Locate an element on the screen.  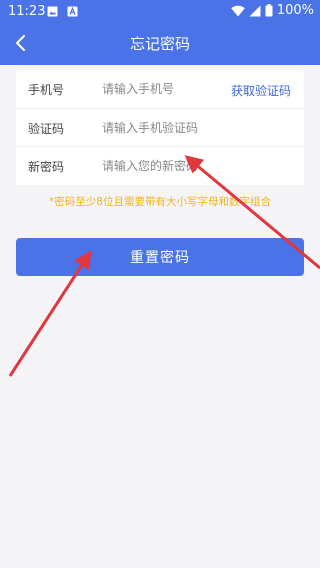
phone-label: 手机号 is located at coordinates (46, 90).